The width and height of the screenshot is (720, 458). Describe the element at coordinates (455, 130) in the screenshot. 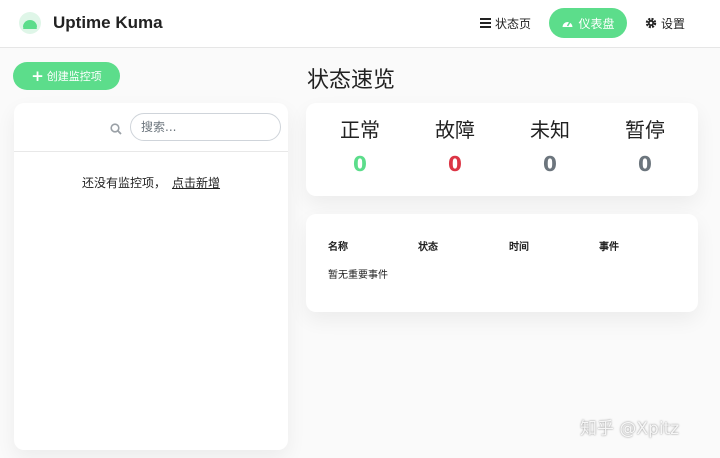

I see `stat-down-label: 故障` at that location.